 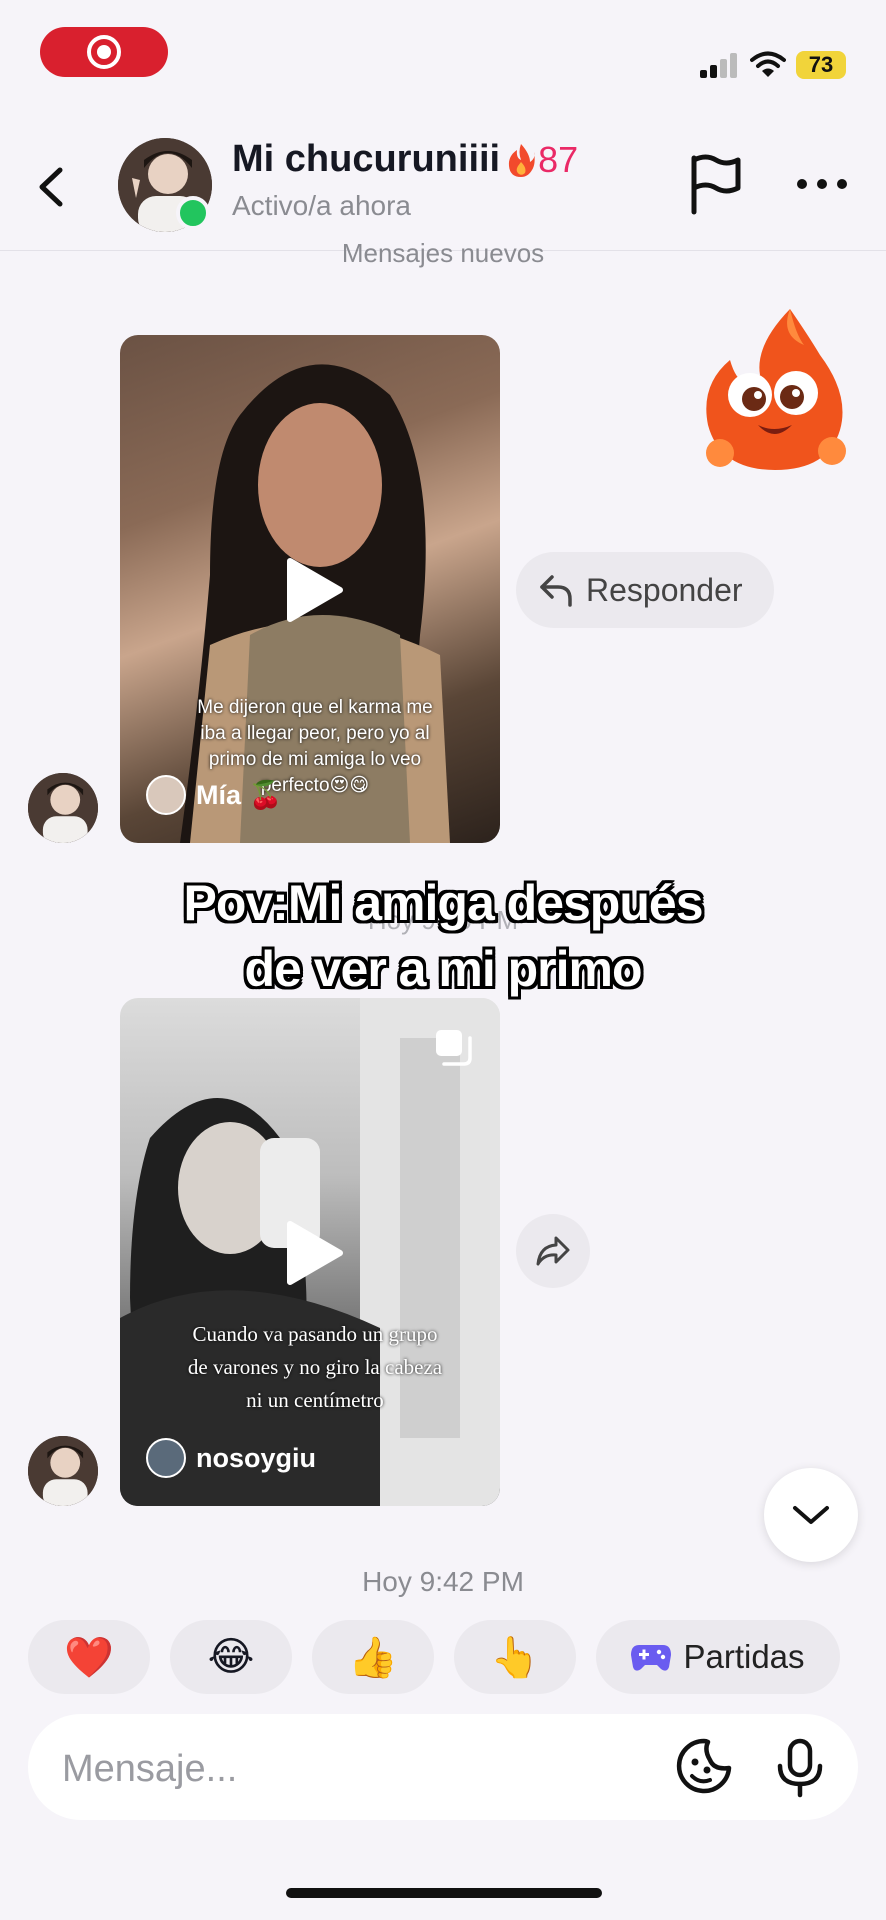 I want to click on share-arrow-icon, so click(x=553, y=1251).